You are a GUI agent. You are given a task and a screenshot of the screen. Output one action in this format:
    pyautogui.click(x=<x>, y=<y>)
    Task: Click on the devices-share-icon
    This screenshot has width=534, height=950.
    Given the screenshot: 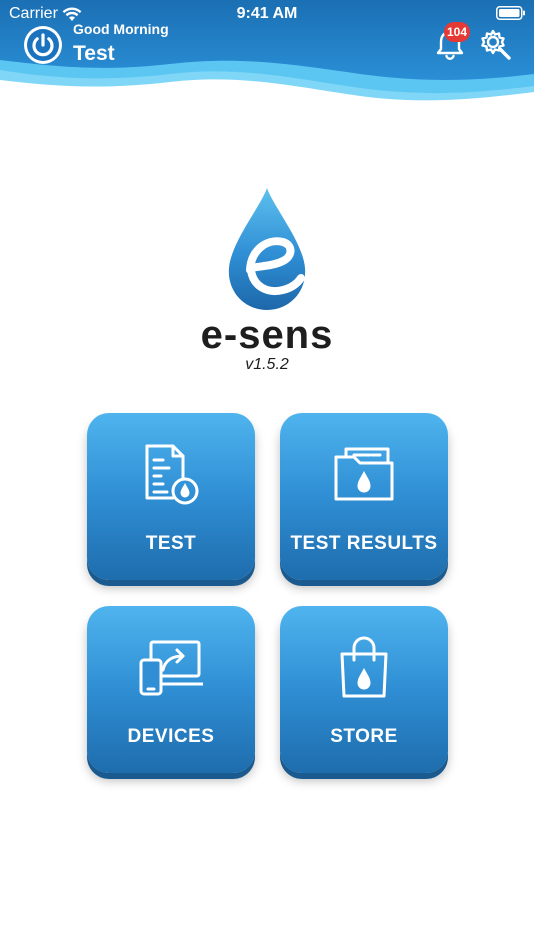 What is the action you would take?
    pyautogui.click(x=171, y=668)
    